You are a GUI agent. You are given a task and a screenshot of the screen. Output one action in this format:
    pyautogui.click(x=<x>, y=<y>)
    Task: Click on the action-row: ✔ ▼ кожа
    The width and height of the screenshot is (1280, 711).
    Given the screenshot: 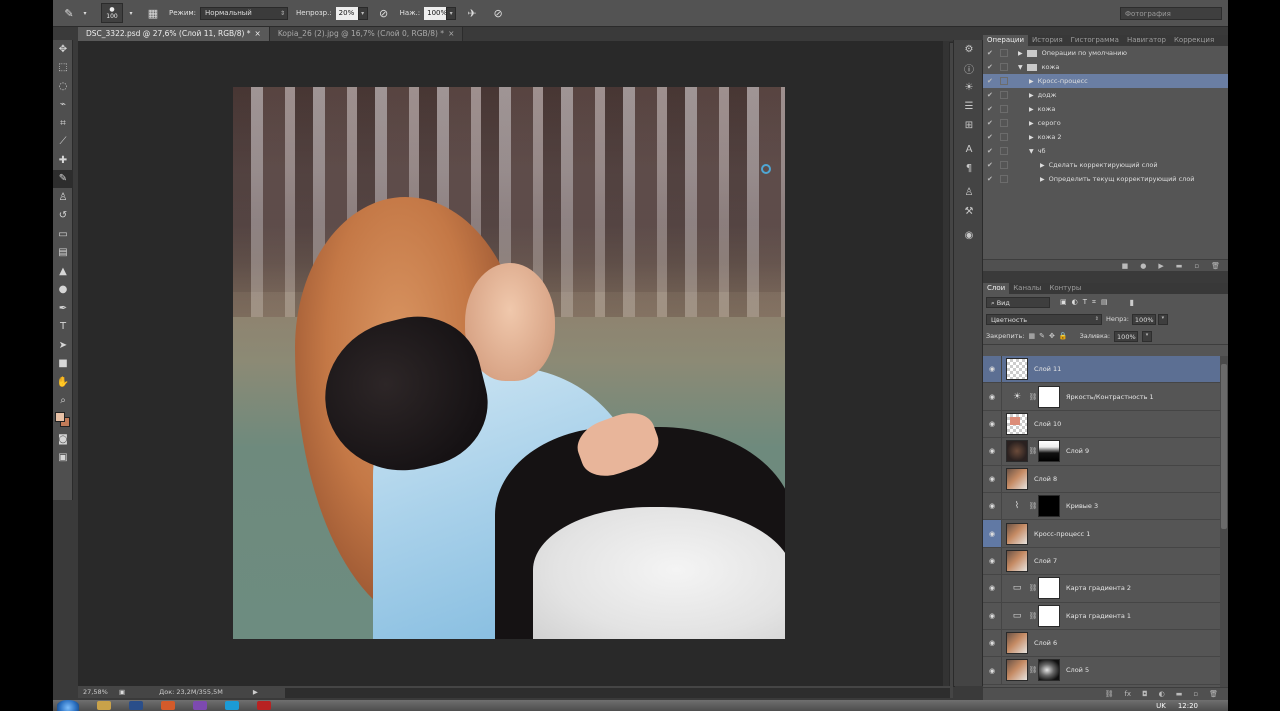 What is the action you would take?
    pyautogui.click(x=1105, y=67)
    